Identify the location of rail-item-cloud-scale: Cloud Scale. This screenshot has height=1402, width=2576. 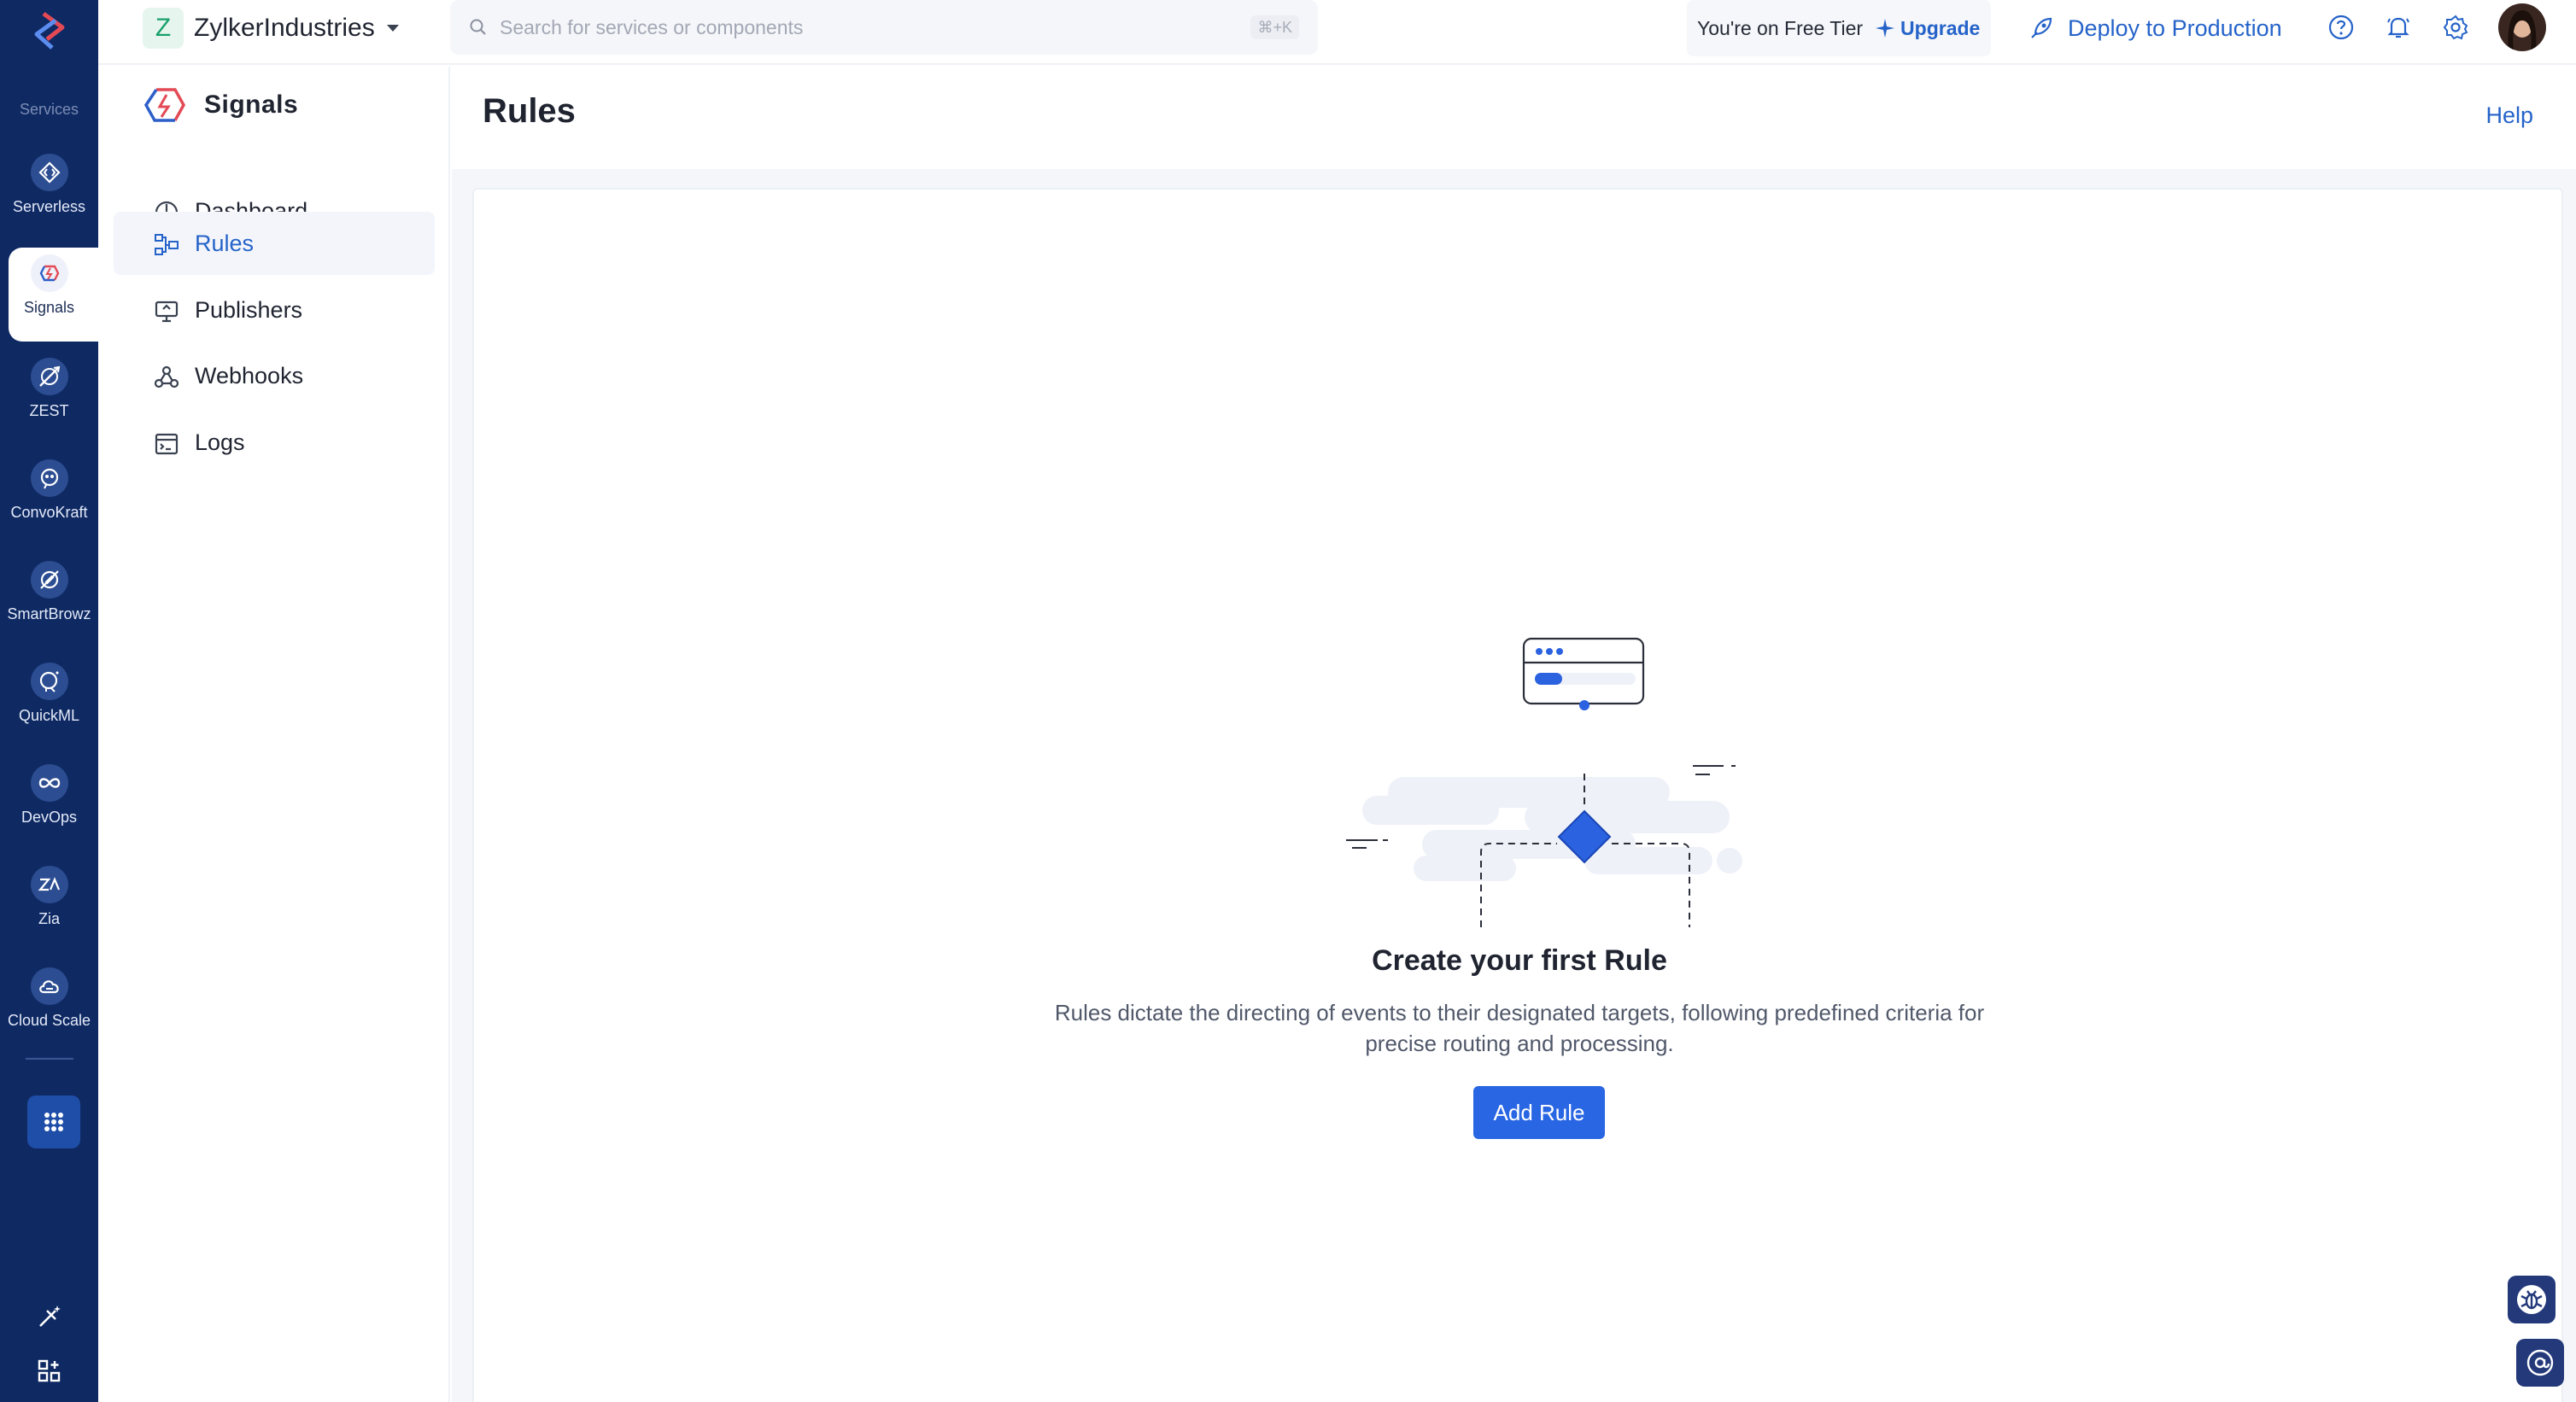
(49, 1008).